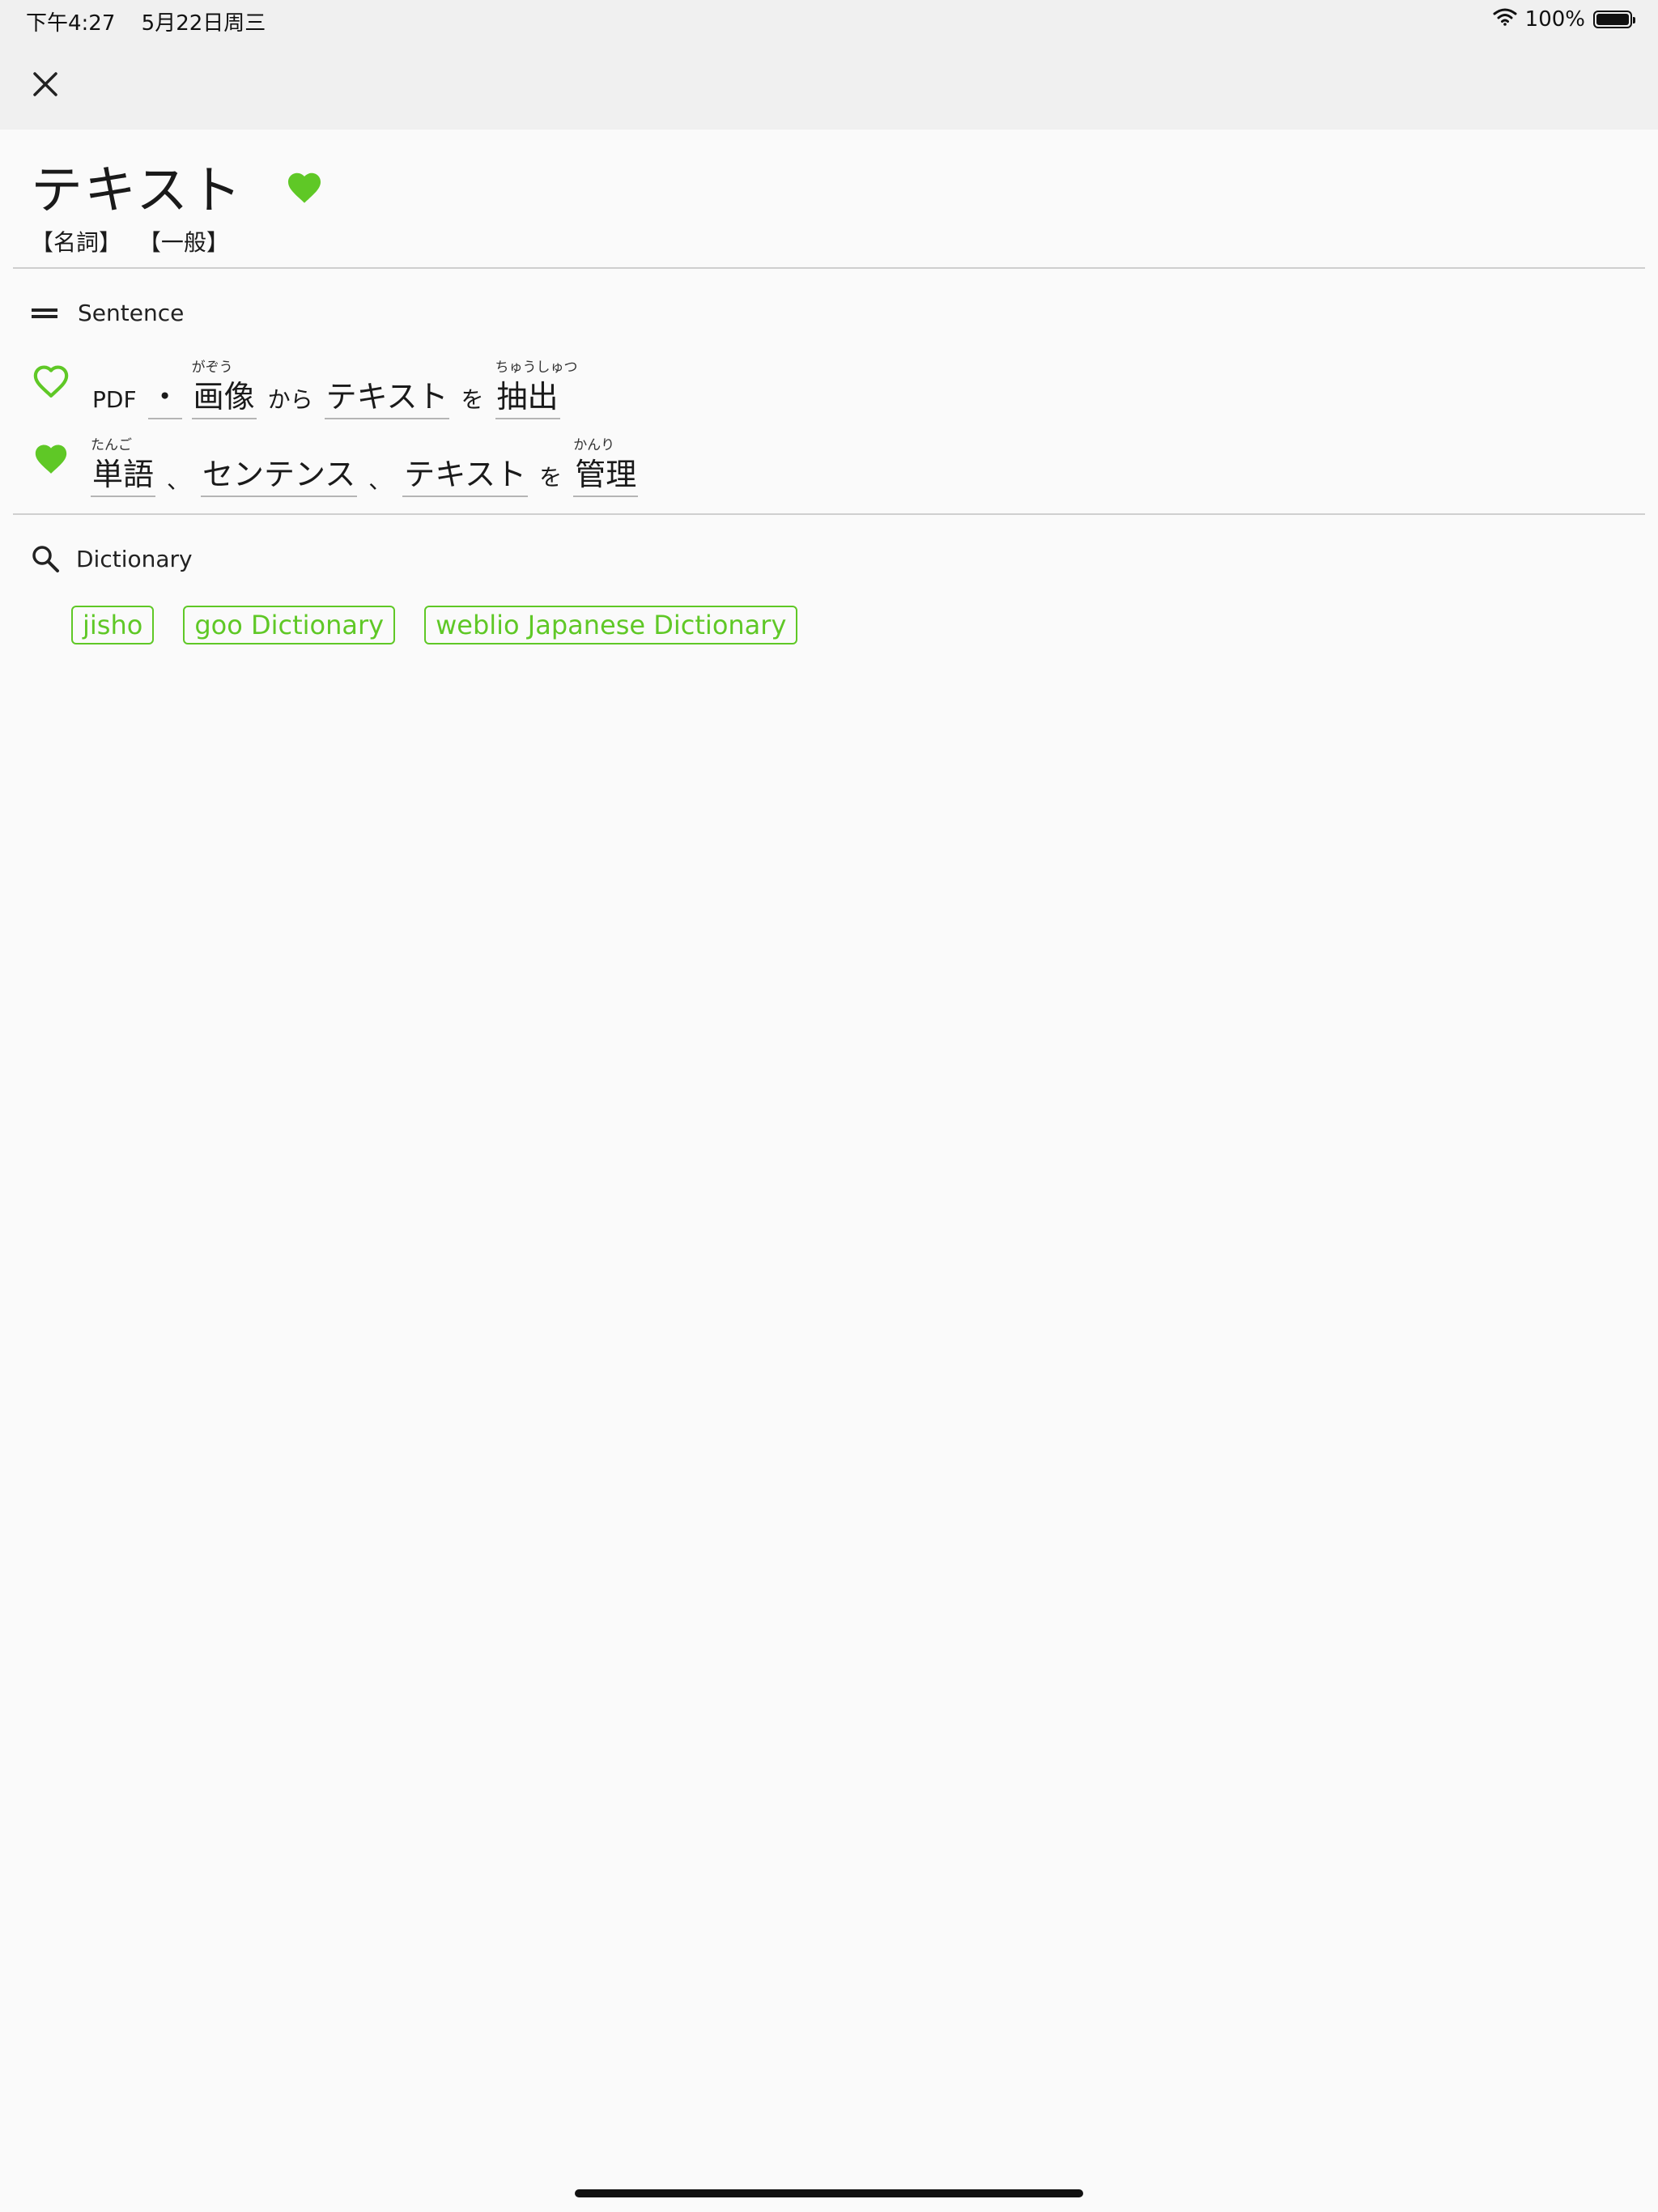 The width and height of the screenshot is (1658, 2212). I want to click on furigana: かんり, so click(594, 445).